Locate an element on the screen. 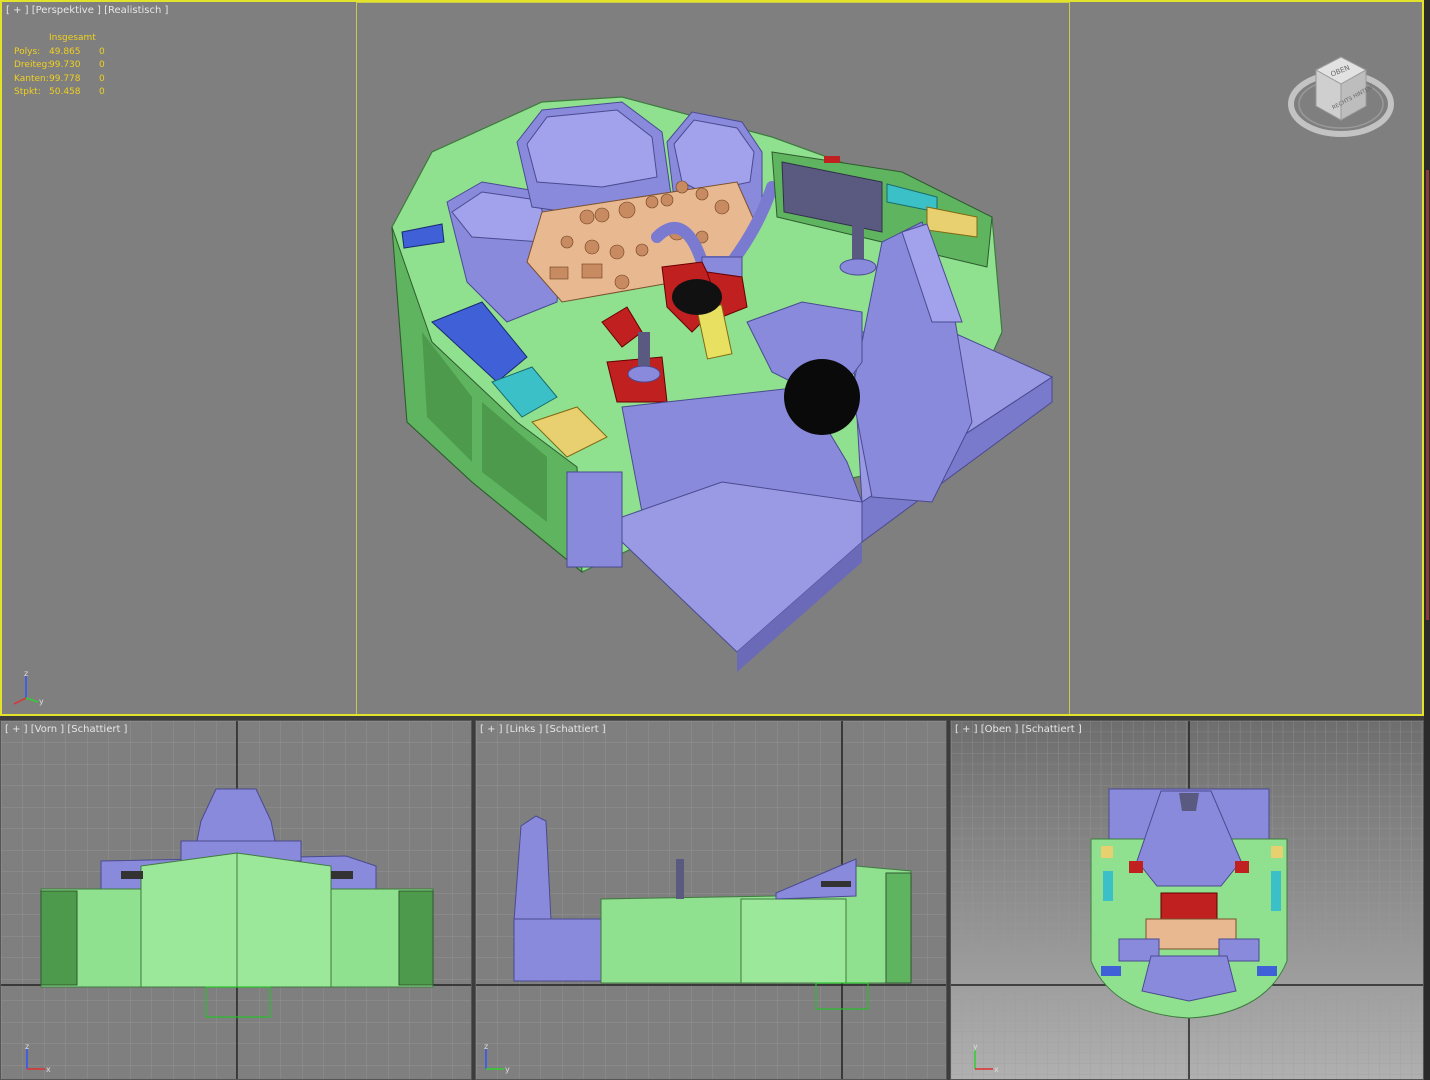 The image size is (1430, 1080). viewport-point-of-view-menu: [Vorn ] is located at coordinates (47, 729).